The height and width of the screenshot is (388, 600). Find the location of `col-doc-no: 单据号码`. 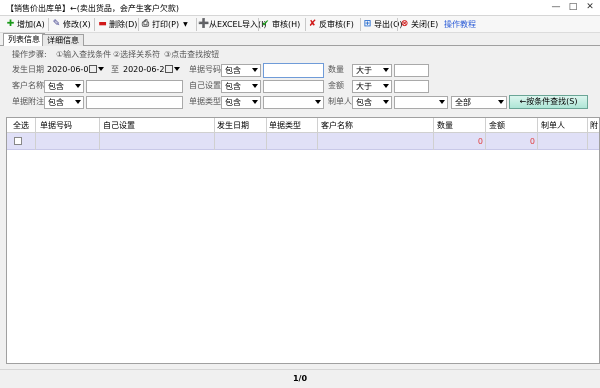

col-doc-no: 单据号码 is located at coordinates (70, 125).